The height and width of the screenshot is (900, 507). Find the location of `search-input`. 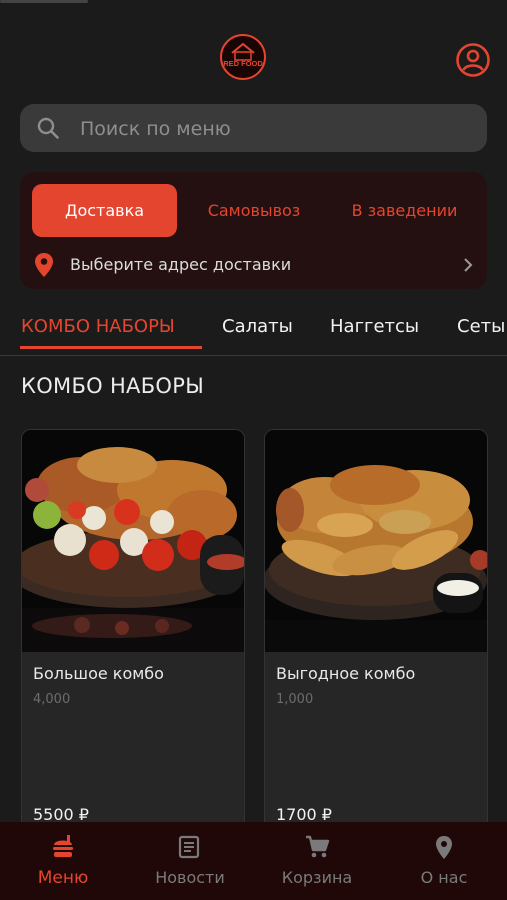

search-input is located at coordinates (277, 129).